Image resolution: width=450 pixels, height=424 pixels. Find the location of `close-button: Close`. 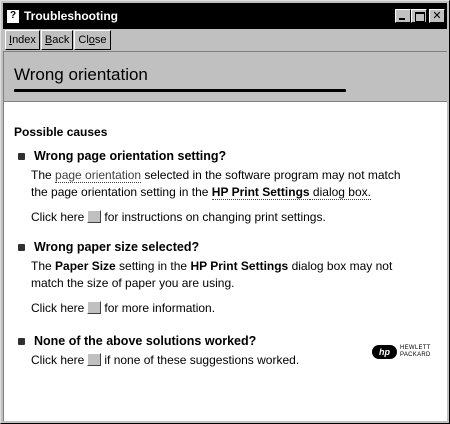

close-button: Close is located at coordinates (92, 40).